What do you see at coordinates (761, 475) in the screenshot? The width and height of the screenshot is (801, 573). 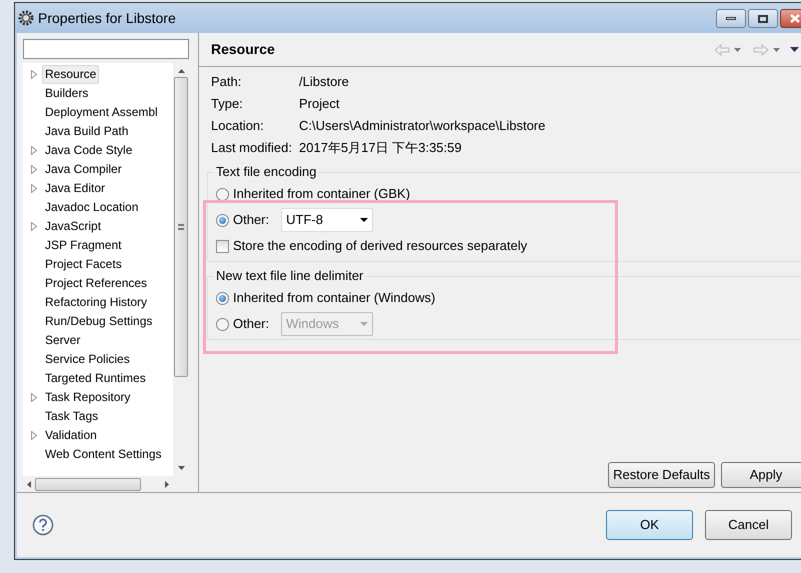 I see `page-button: Apply` at bounding box center [761, 475].